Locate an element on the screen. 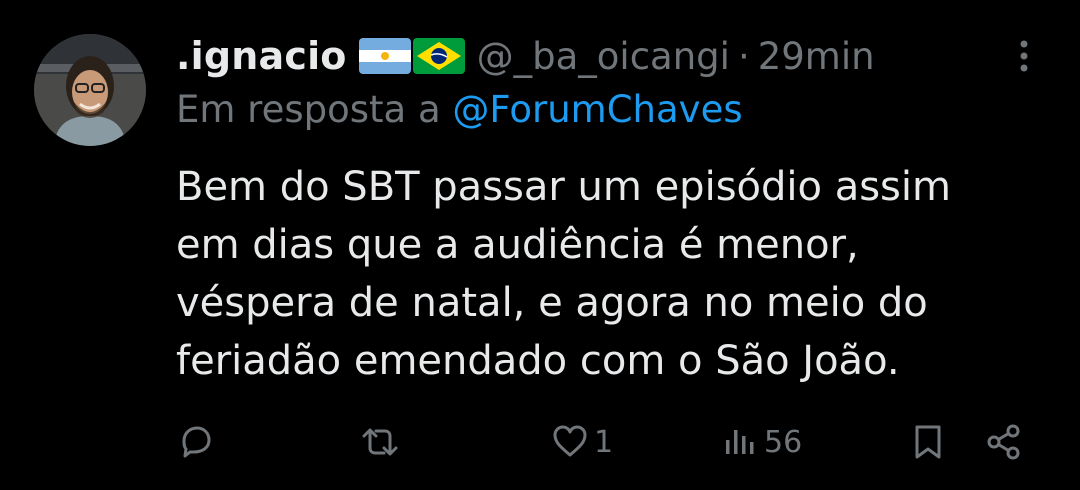  avatar-image is located at coordinates (90, 90).